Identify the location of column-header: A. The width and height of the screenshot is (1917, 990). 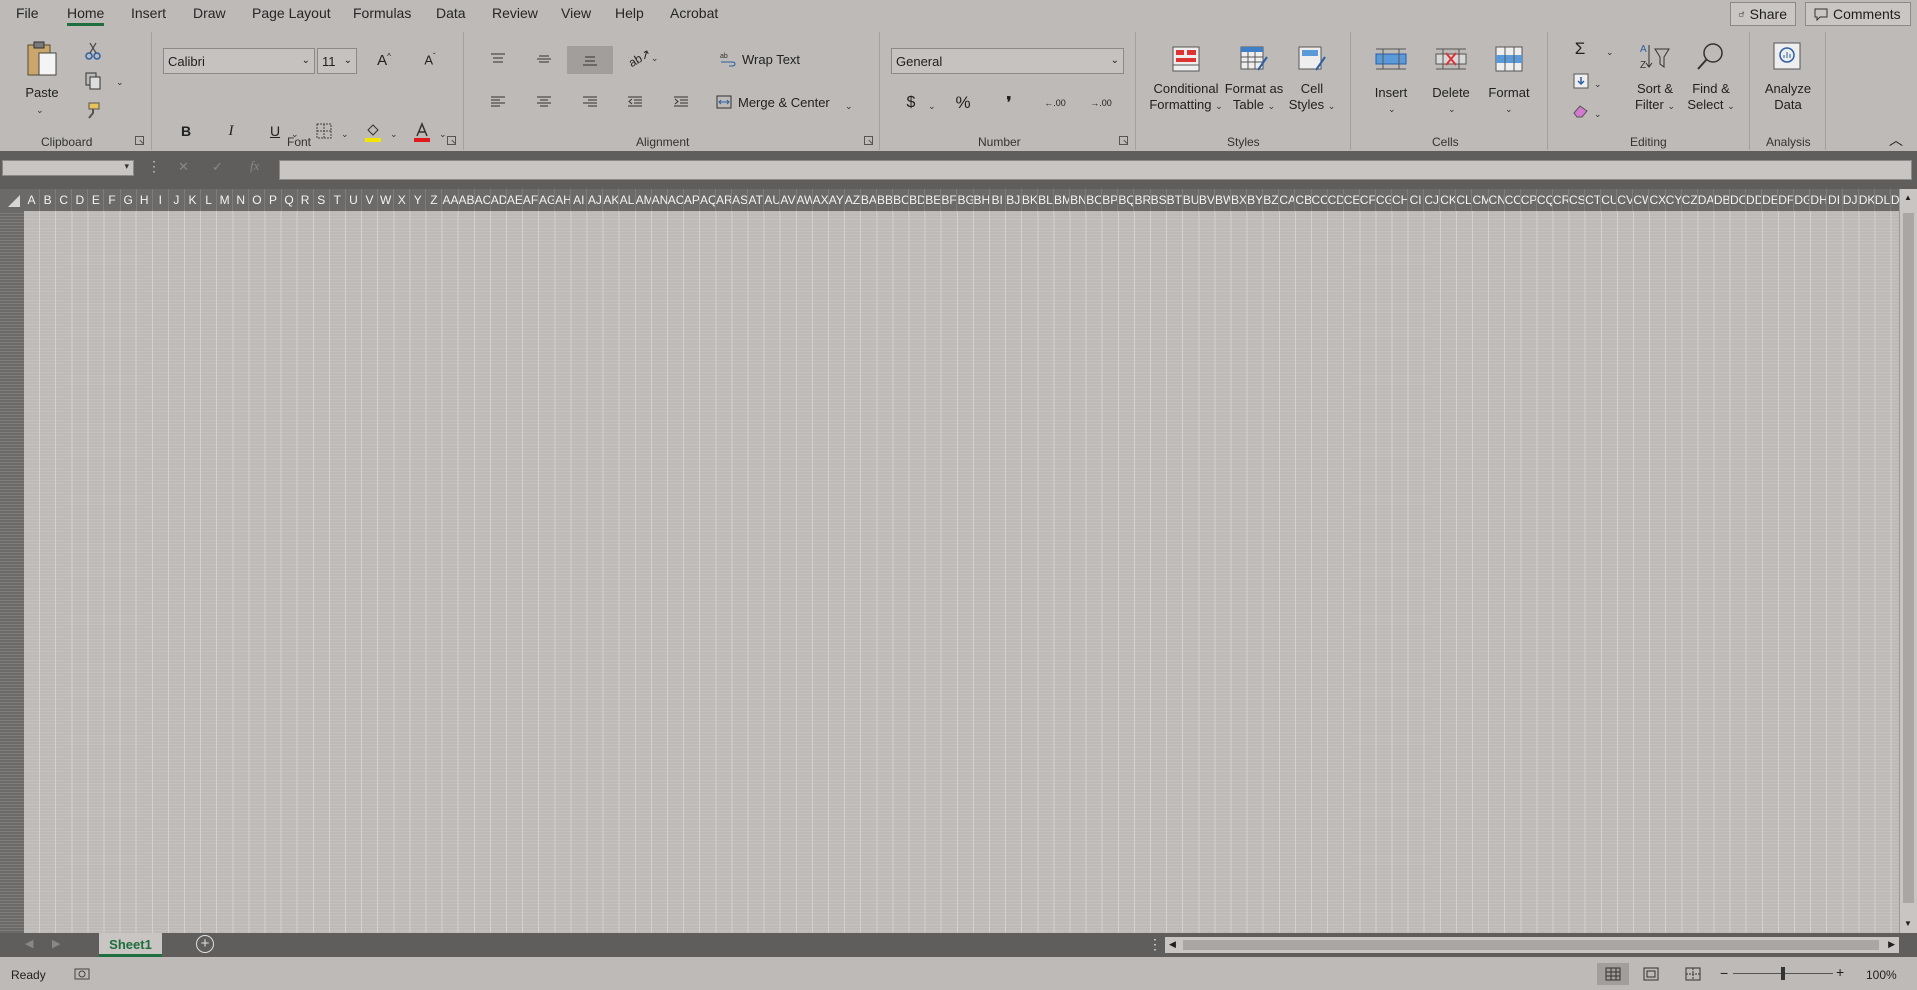
(32, 200).